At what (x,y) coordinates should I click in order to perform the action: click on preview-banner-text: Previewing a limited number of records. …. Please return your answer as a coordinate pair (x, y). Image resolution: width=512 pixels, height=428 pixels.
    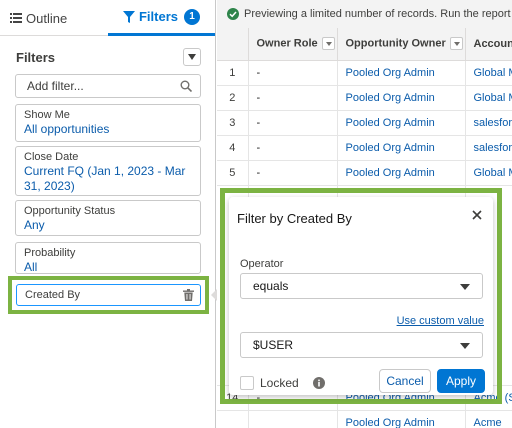
    Looking at the image, I should click on (378, 14).